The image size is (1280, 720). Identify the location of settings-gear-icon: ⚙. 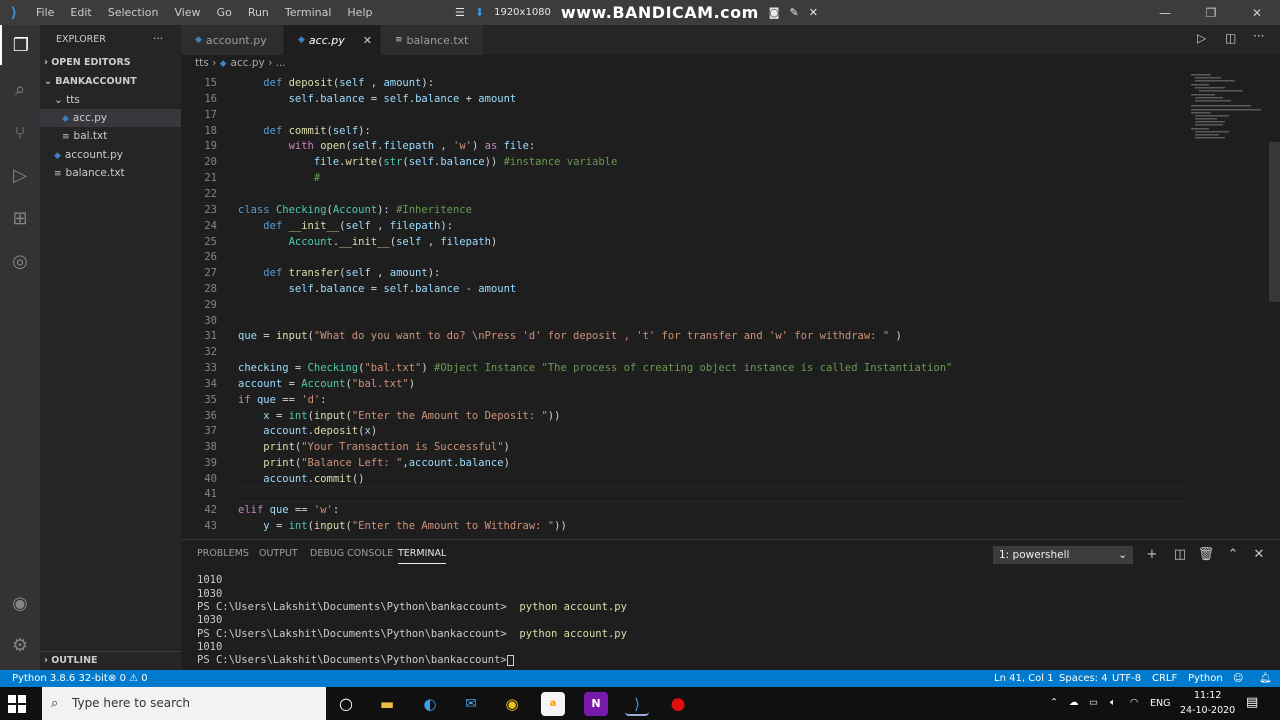
(20, 645).